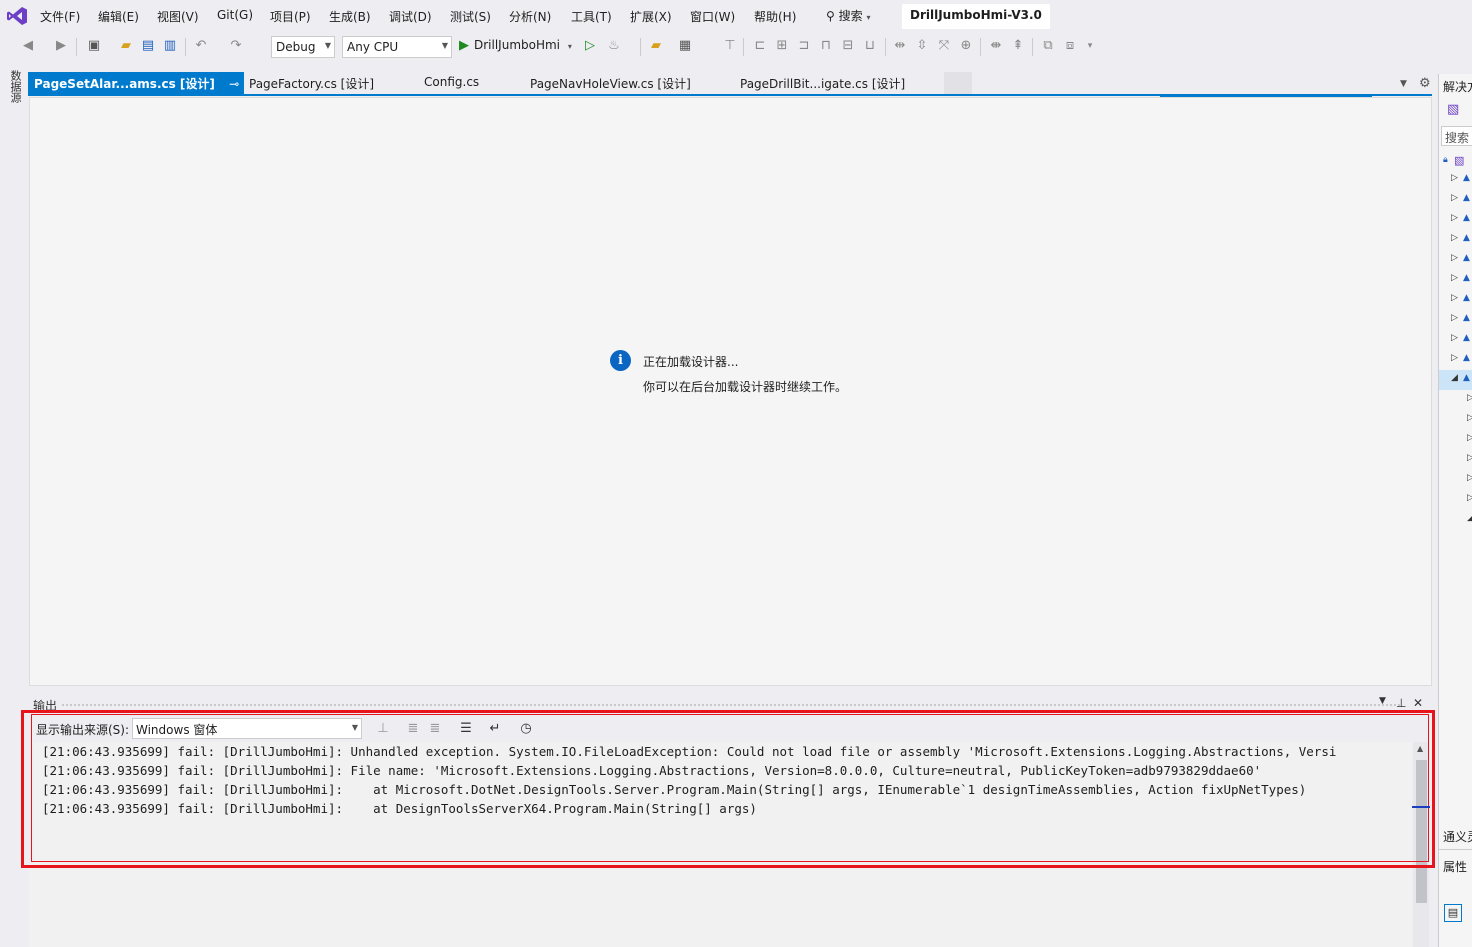  Describe the element at coordinates (826, 46) in the screenshot. I see `align-top-icon: ⊓` at that location.